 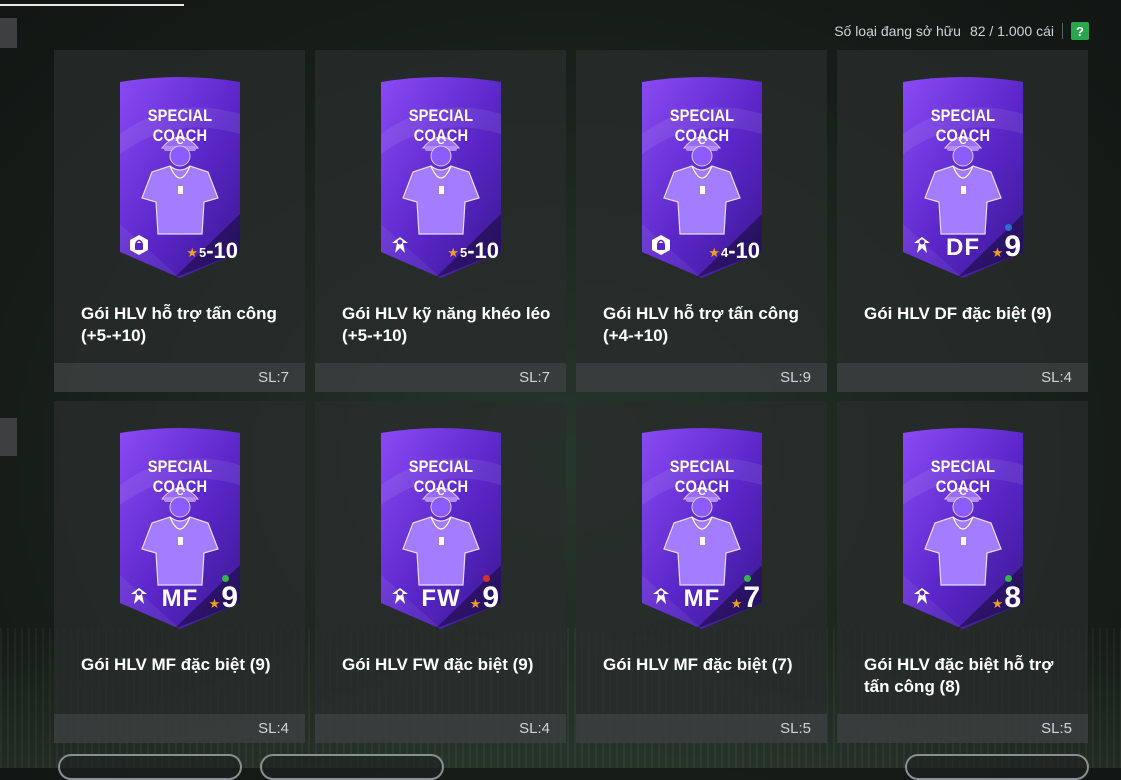 What do you see at coordinates (702, 527) in the screenshot?
I see `coach-card: SPECIAL COACH C MF ★ 7` at bounding box center [702, 527].